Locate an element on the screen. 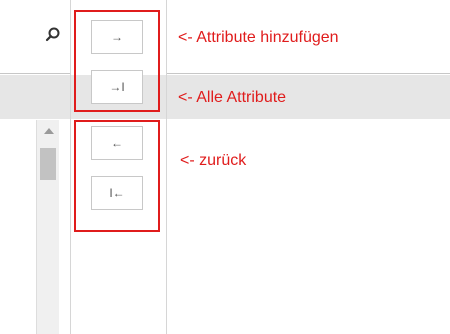 Image resolution: width=450 pixels, height=334 pixels. scroll-up-arrow-icon is located at coordinates (49, 131).